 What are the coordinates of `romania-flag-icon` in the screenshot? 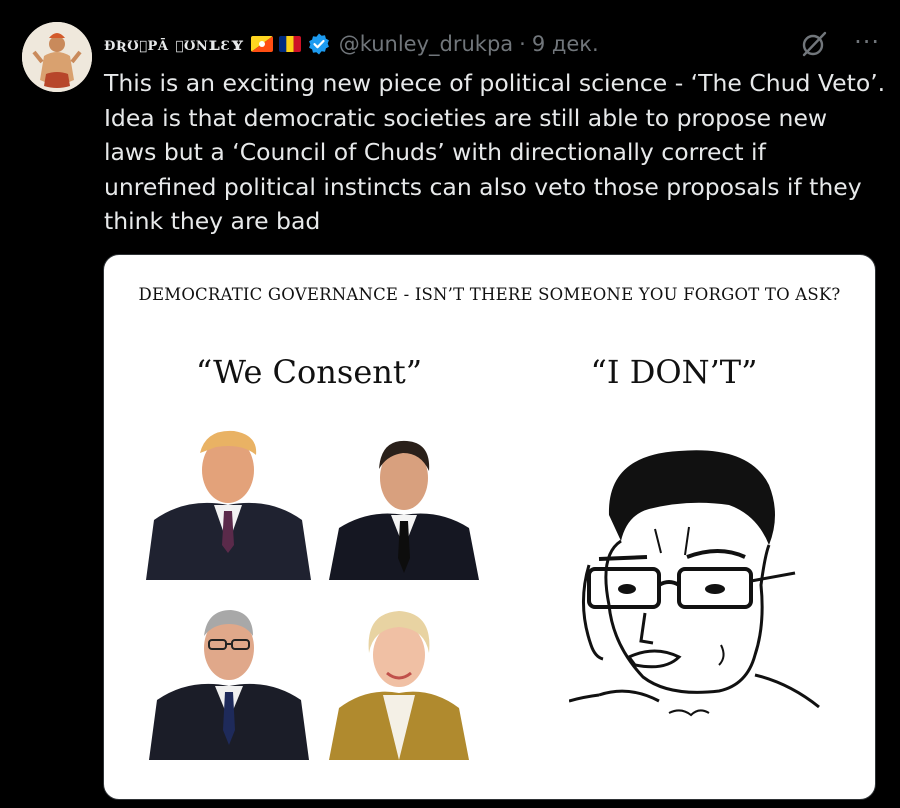 It's located at (289, 44).